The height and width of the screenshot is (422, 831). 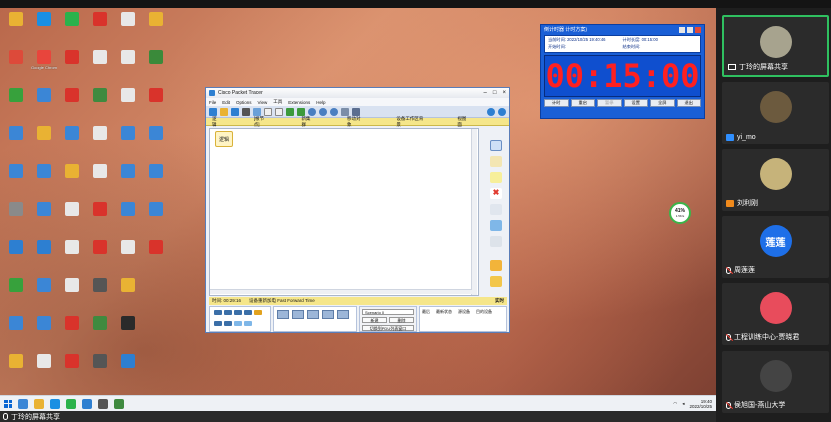 What do you see at coordinates (212, 102) in the screenshot?
I see `menu-item: File` at bounding box center [212, 102].